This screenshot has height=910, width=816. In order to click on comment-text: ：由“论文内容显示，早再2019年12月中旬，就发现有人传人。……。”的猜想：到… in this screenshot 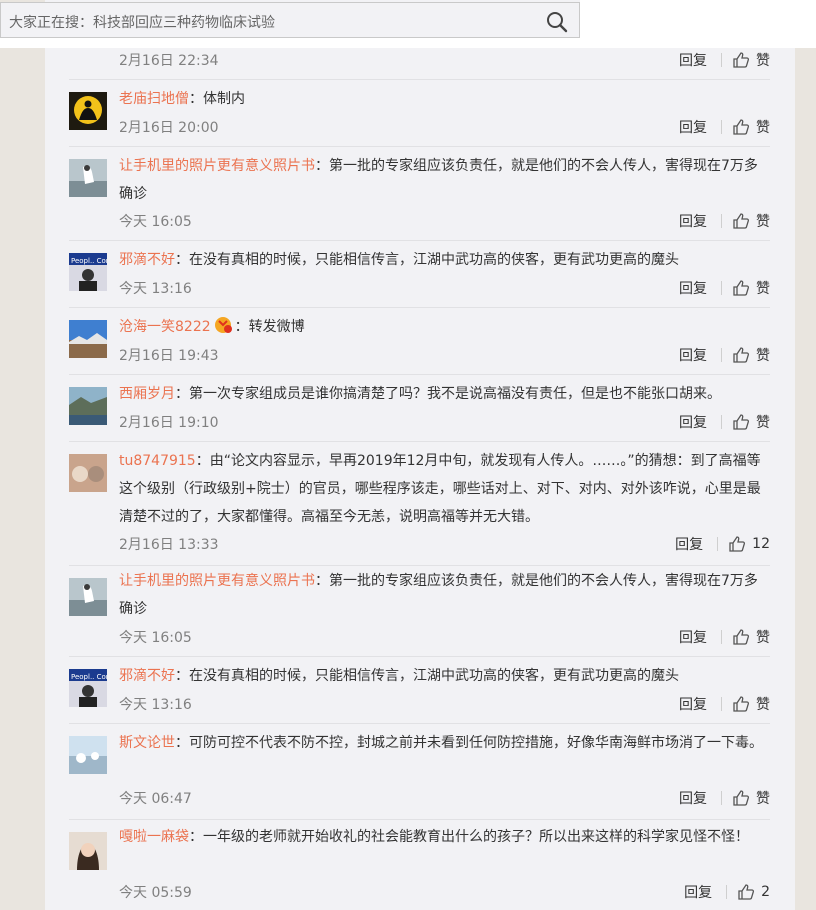, I will do `click(440, 489)`.